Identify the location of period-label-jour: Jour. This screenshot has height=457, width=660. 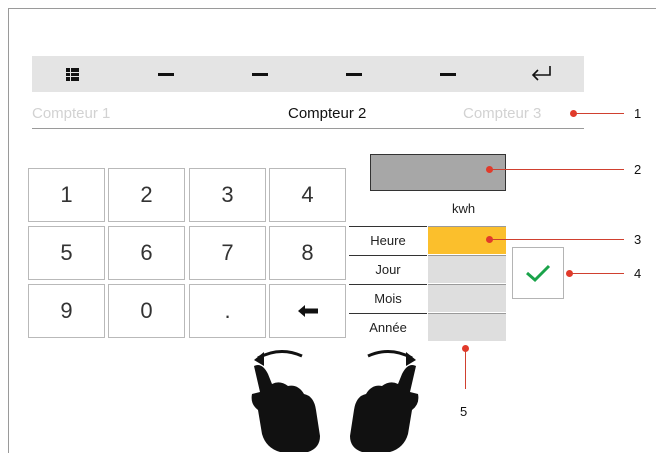
(388, 269).